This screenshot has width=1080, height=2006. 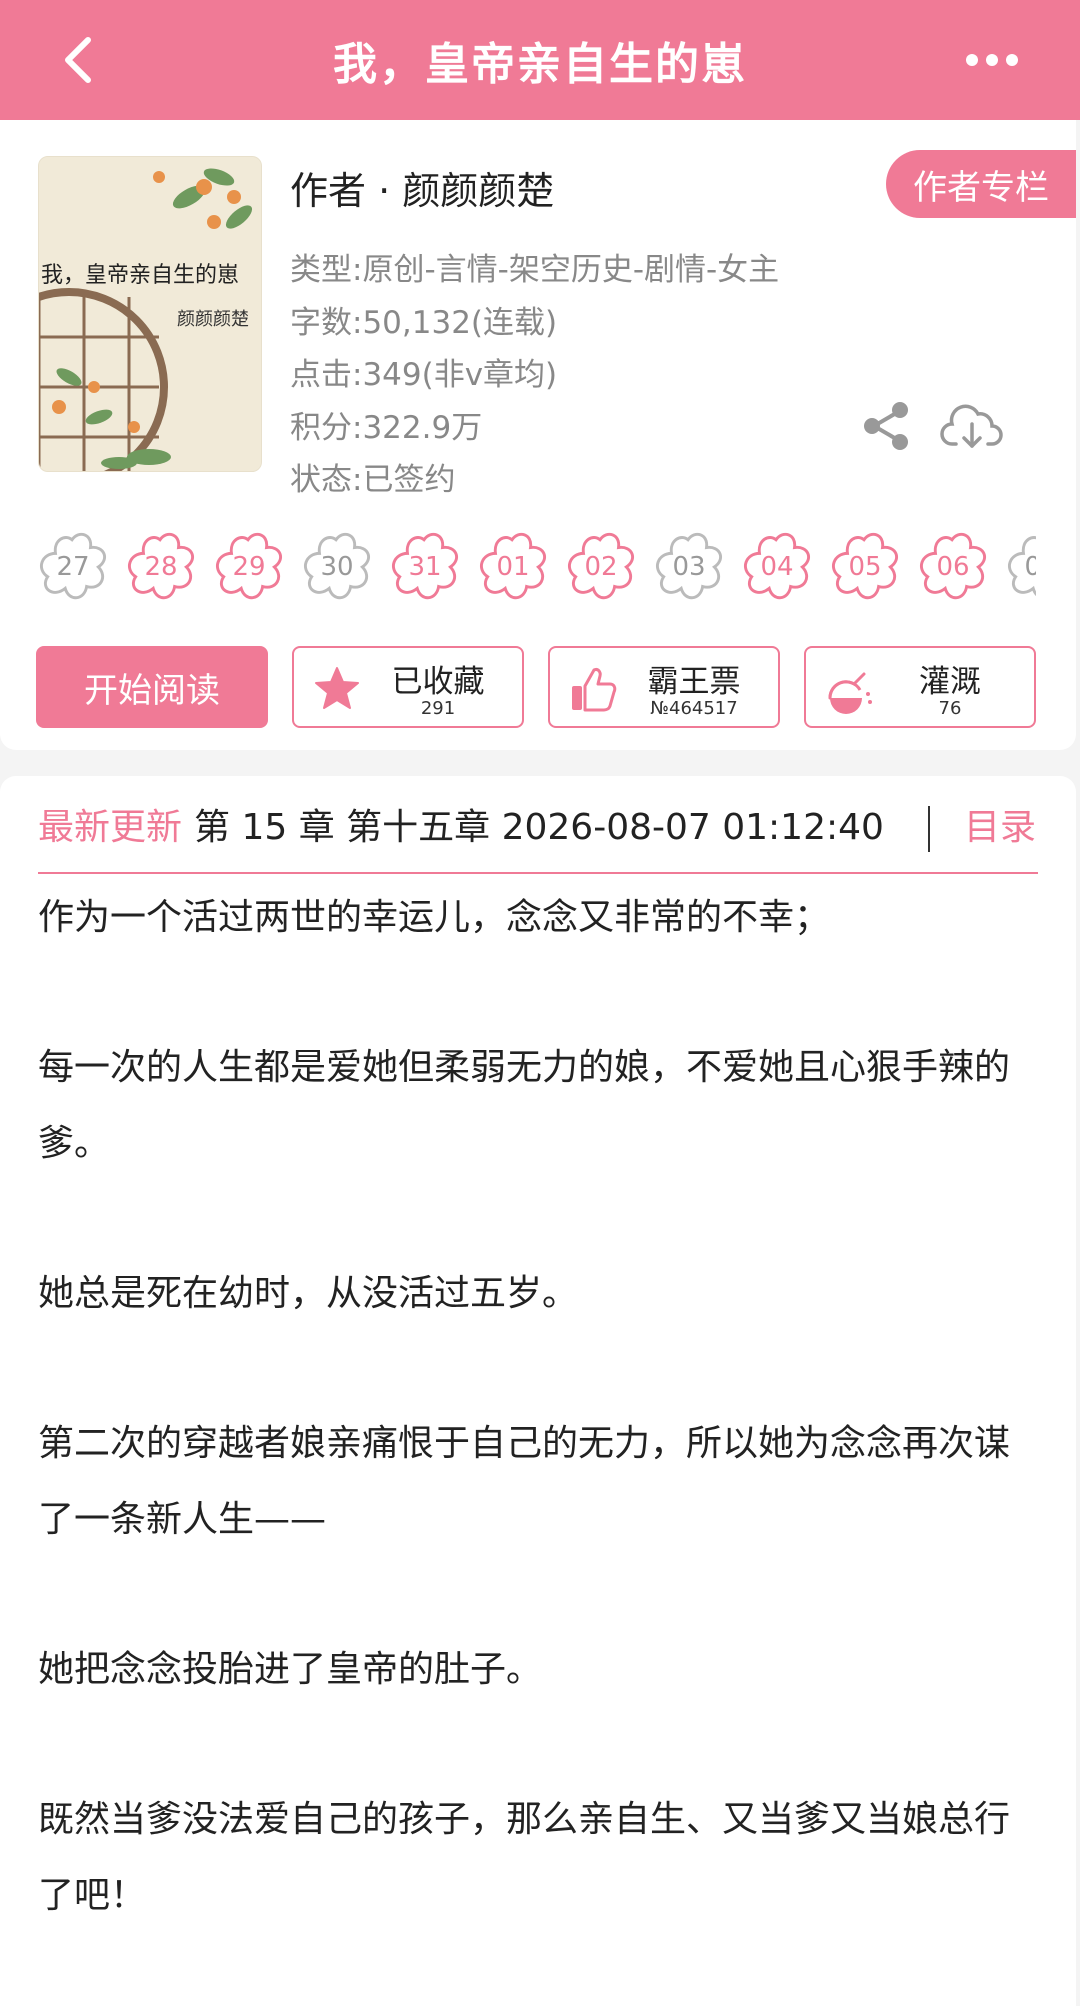 What do you see at coordinates (524, 1481) in the screenshot?
I see `synopsis-paragraph: 第二次的穿越者娘亲痛恨于自己的无力，所以她为念念再次谋了一条新人生——` at bounding box center [524, 1481].